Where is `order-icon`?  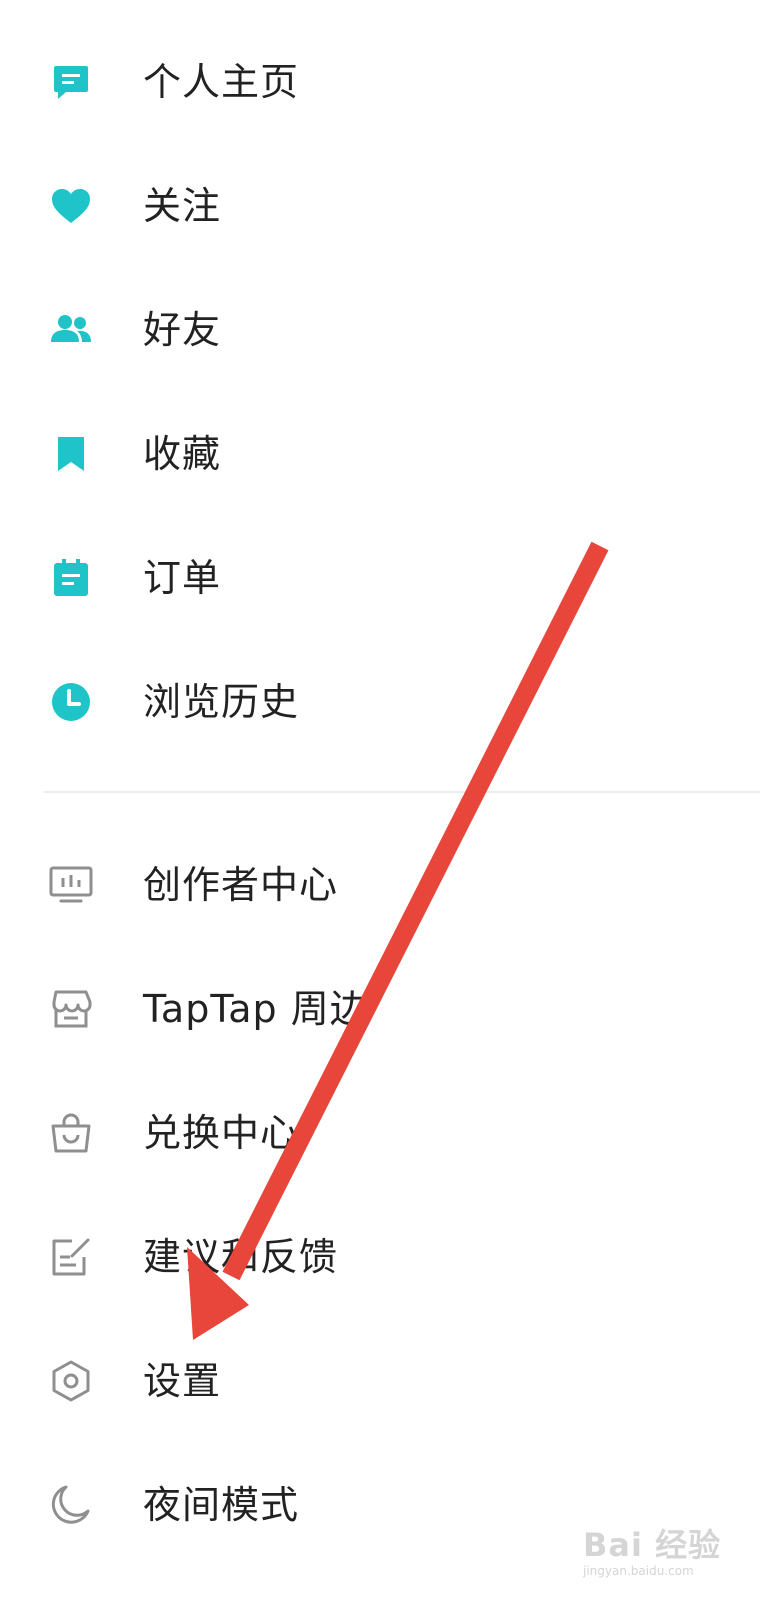
order-icon is located at coordinates (71, 578).